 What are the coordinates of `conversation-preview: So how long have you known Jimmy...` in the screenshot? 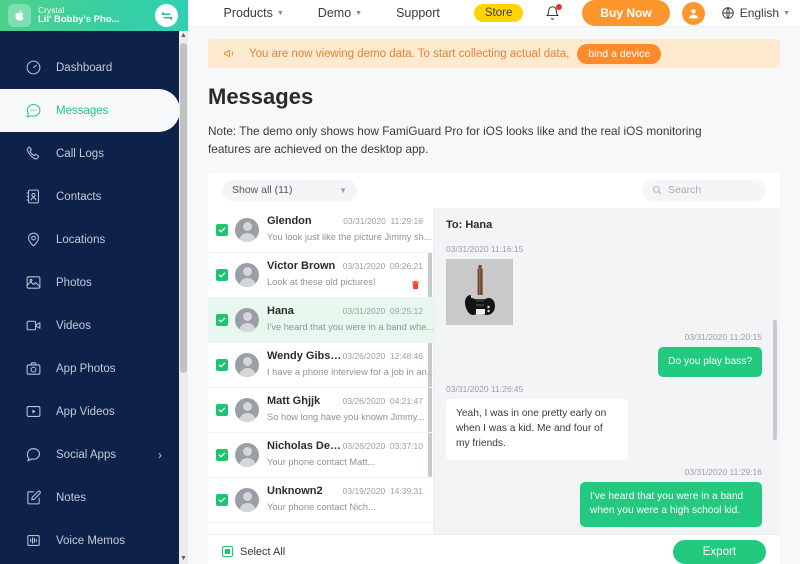 It's located at (346, 416).